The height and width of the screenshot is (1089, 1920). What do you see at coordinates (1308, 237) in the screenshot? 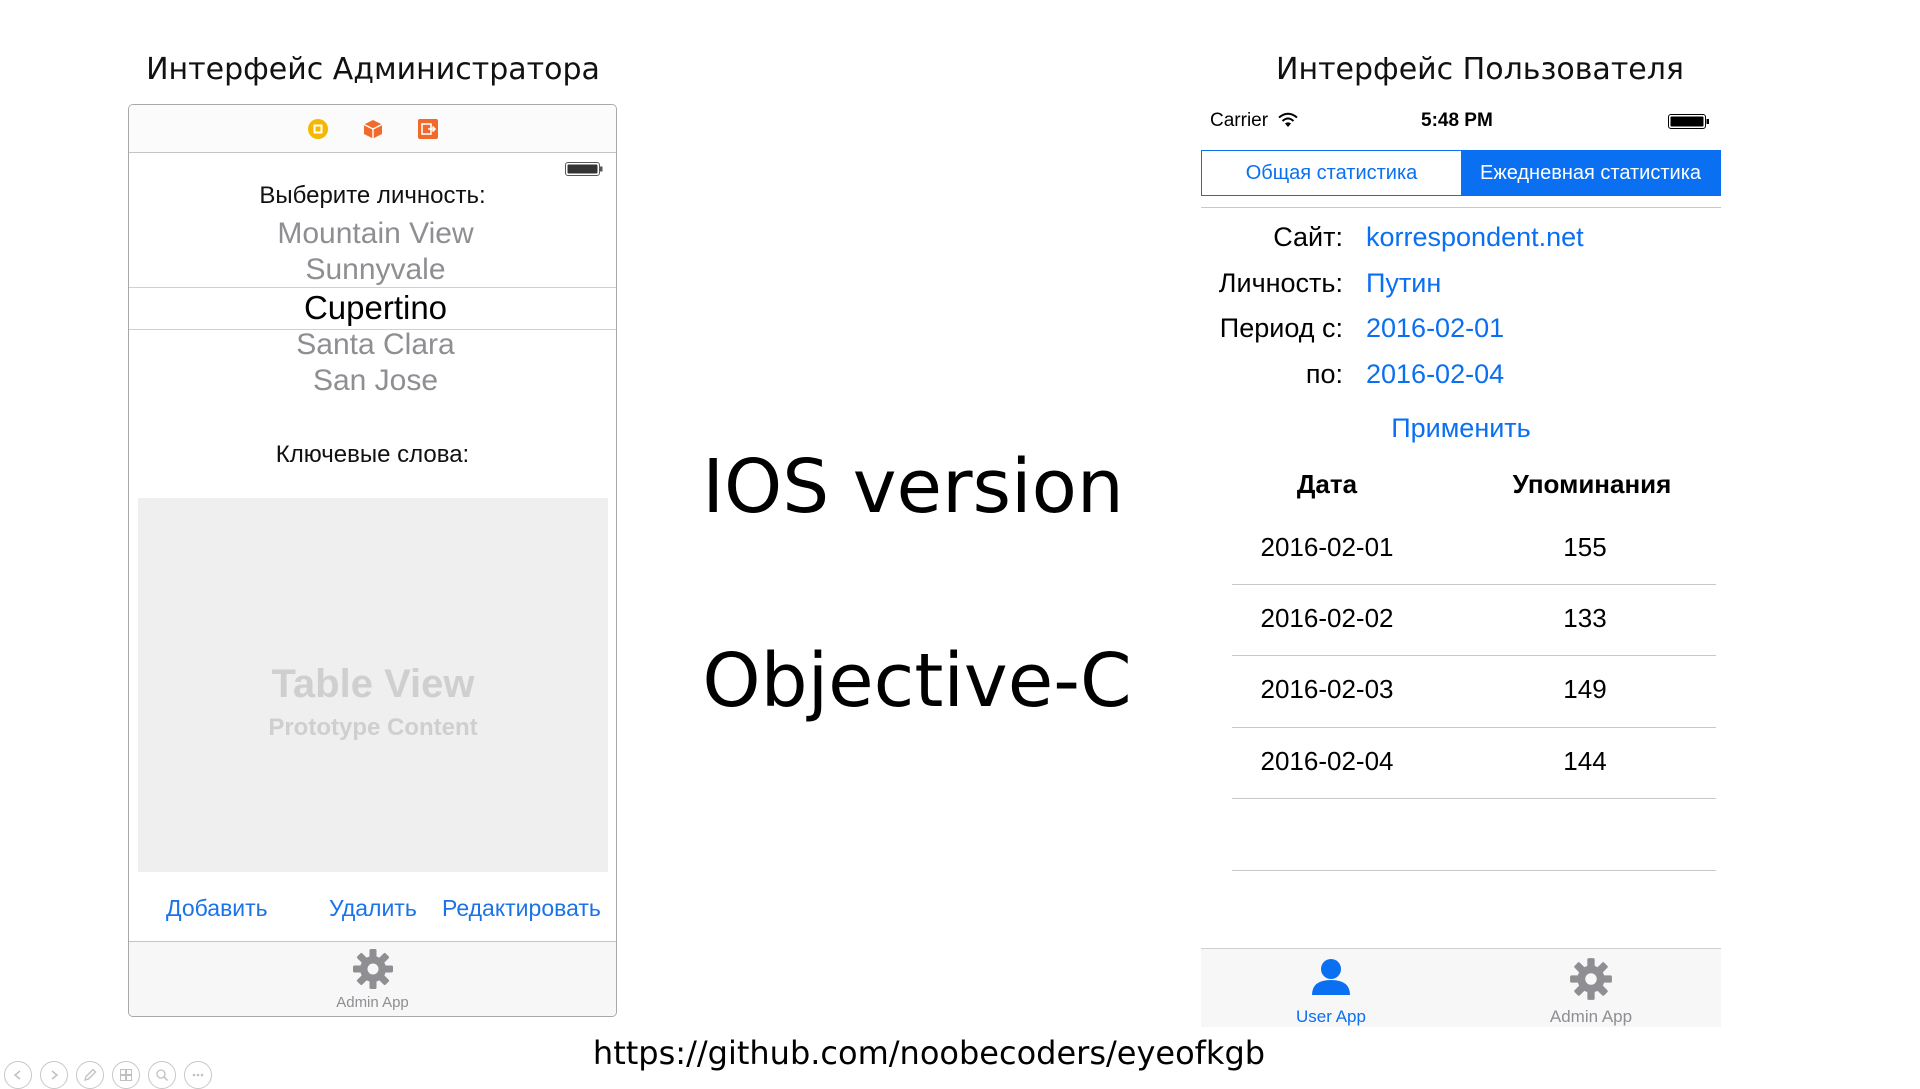
I see `site-label: Сайт:` at bounding box center [1308, 237].